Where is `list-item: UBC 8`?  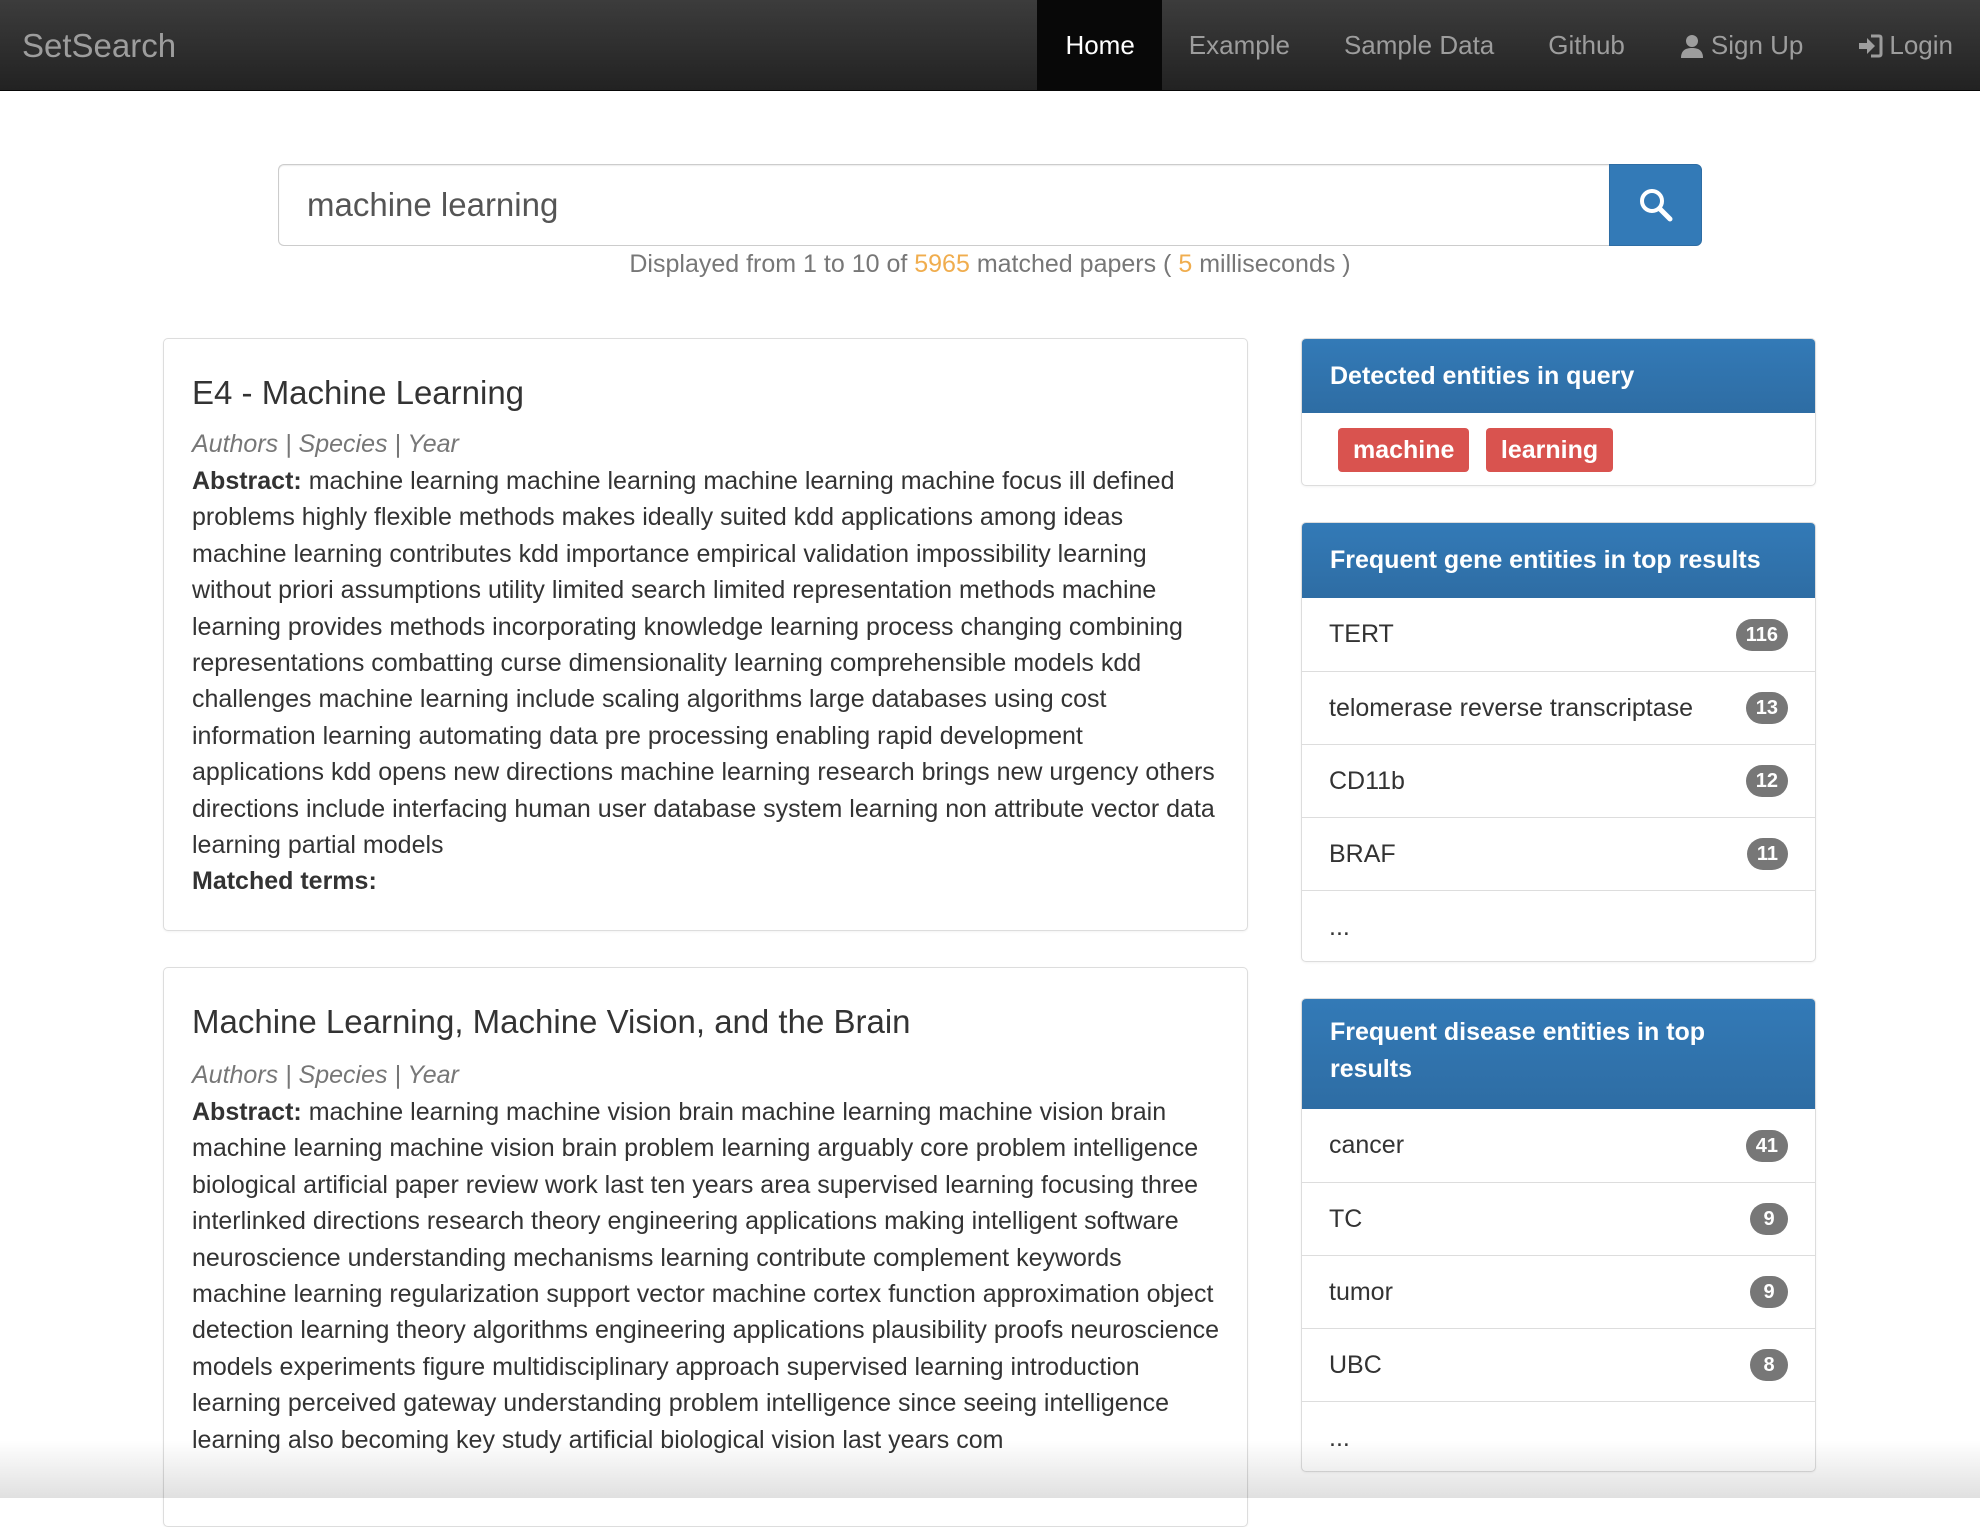 list-item: UBC 8 is located at coordinates (1558, 1364).